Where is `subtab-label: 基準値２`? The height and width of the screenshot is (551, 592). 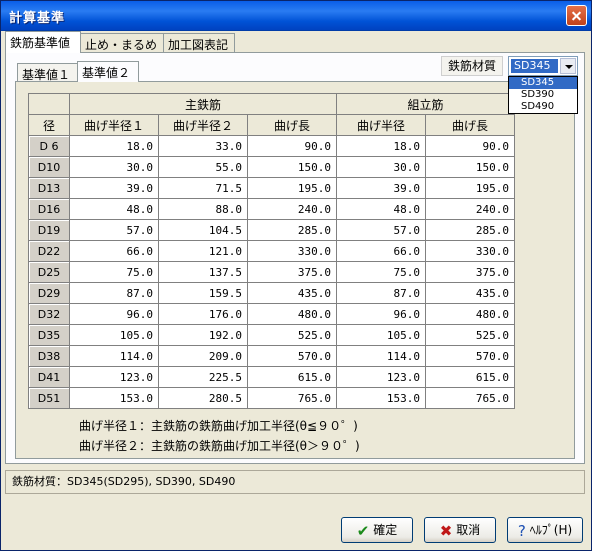 subtab-label: 基準値２ is located at coordinates (106, 73).